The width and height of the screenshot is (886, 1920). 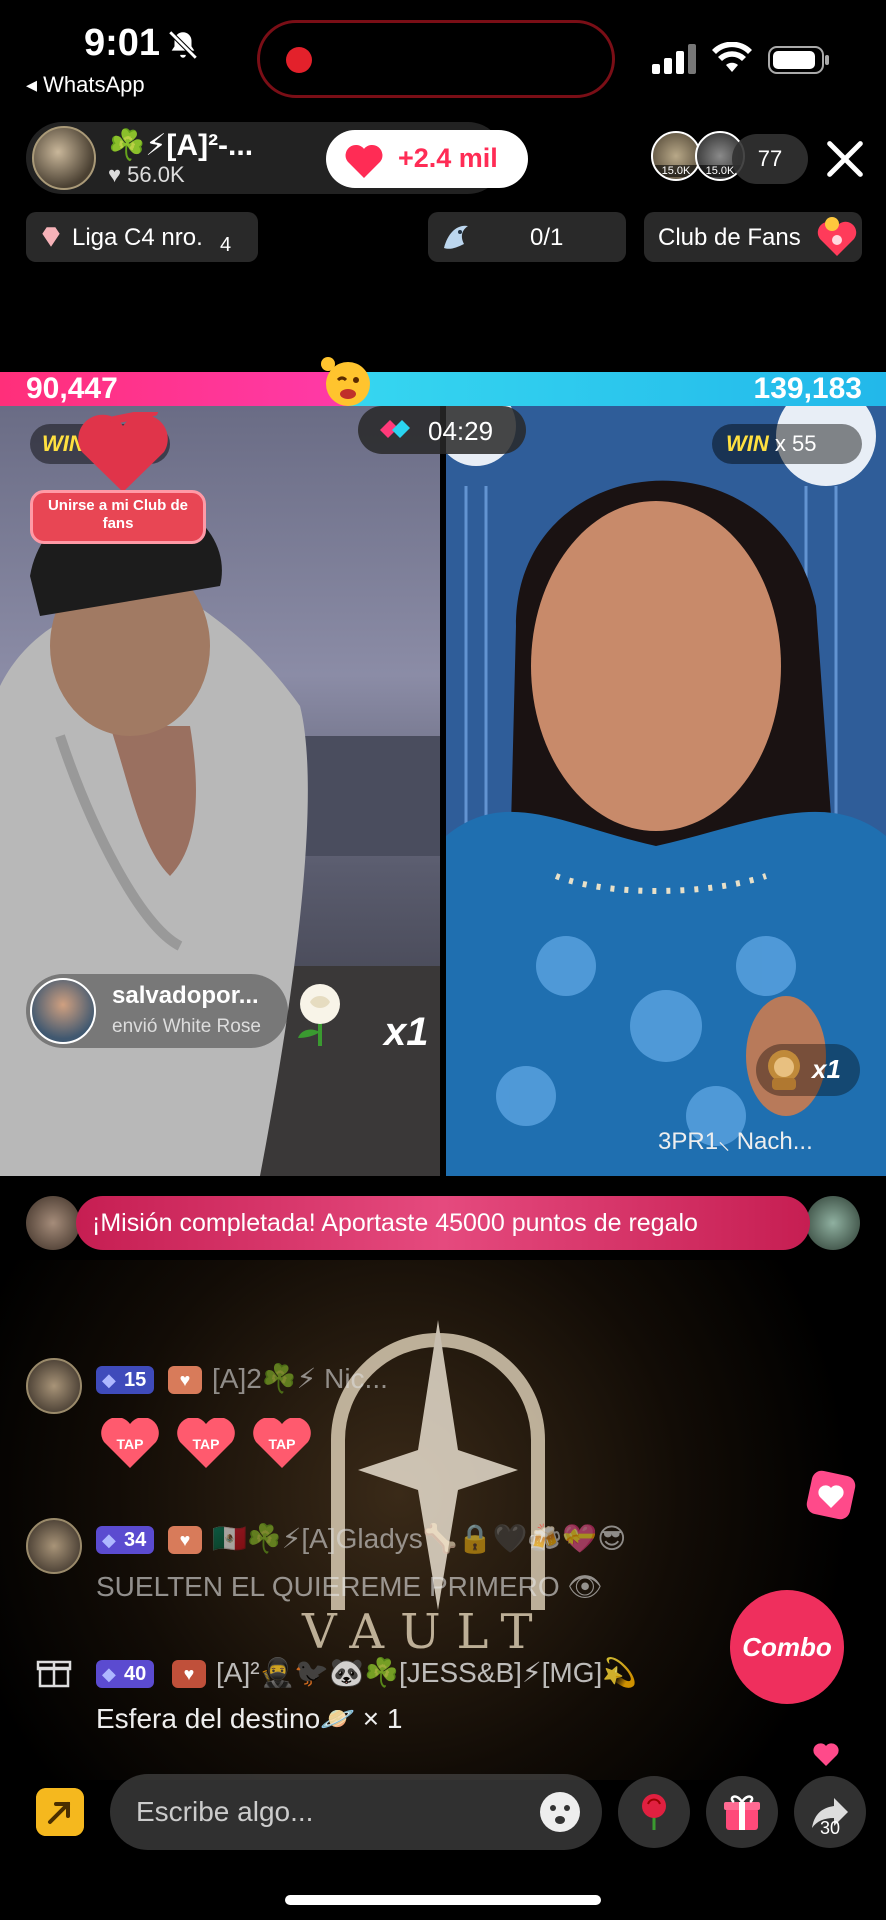 What do you see at coordinates (326, 1812) in the screenshot?
I see `comment-input` at bounding box center [326, 1812].